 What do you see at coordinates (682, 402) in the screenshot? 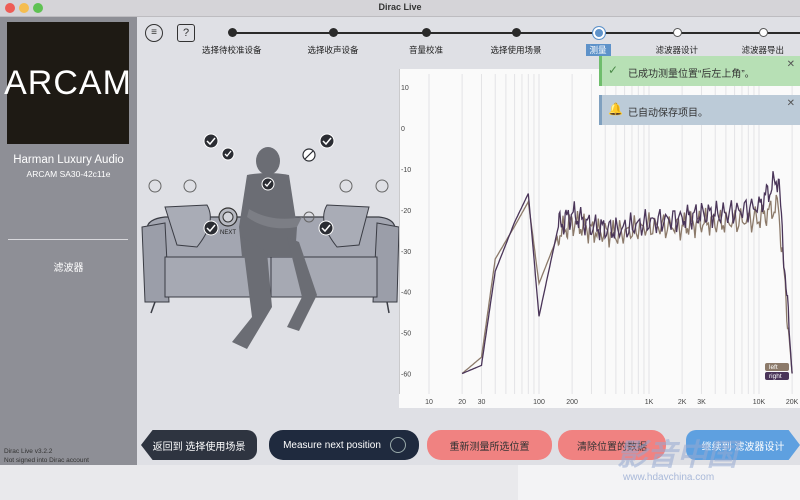
I see `x-tick-label: 2K` at bounding box center [682, 402].